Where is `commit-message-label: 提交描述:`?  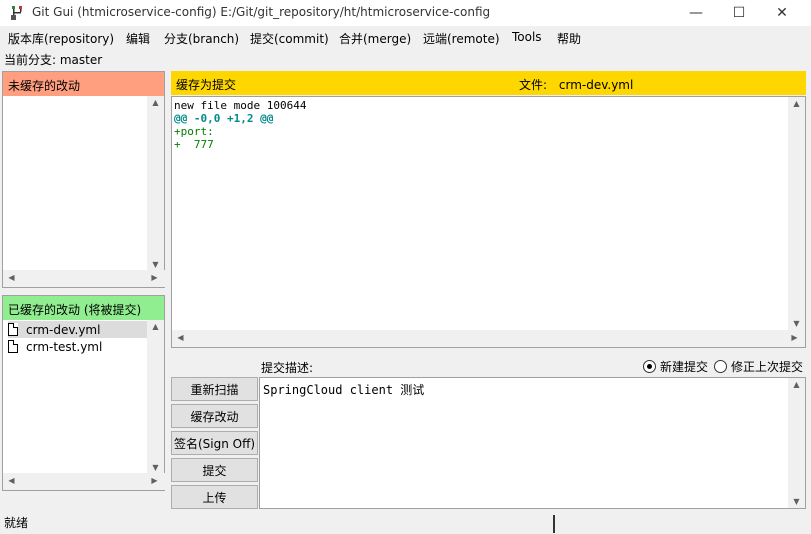
commit-message-label: 提交描述: is located at coordinates (287, 368).